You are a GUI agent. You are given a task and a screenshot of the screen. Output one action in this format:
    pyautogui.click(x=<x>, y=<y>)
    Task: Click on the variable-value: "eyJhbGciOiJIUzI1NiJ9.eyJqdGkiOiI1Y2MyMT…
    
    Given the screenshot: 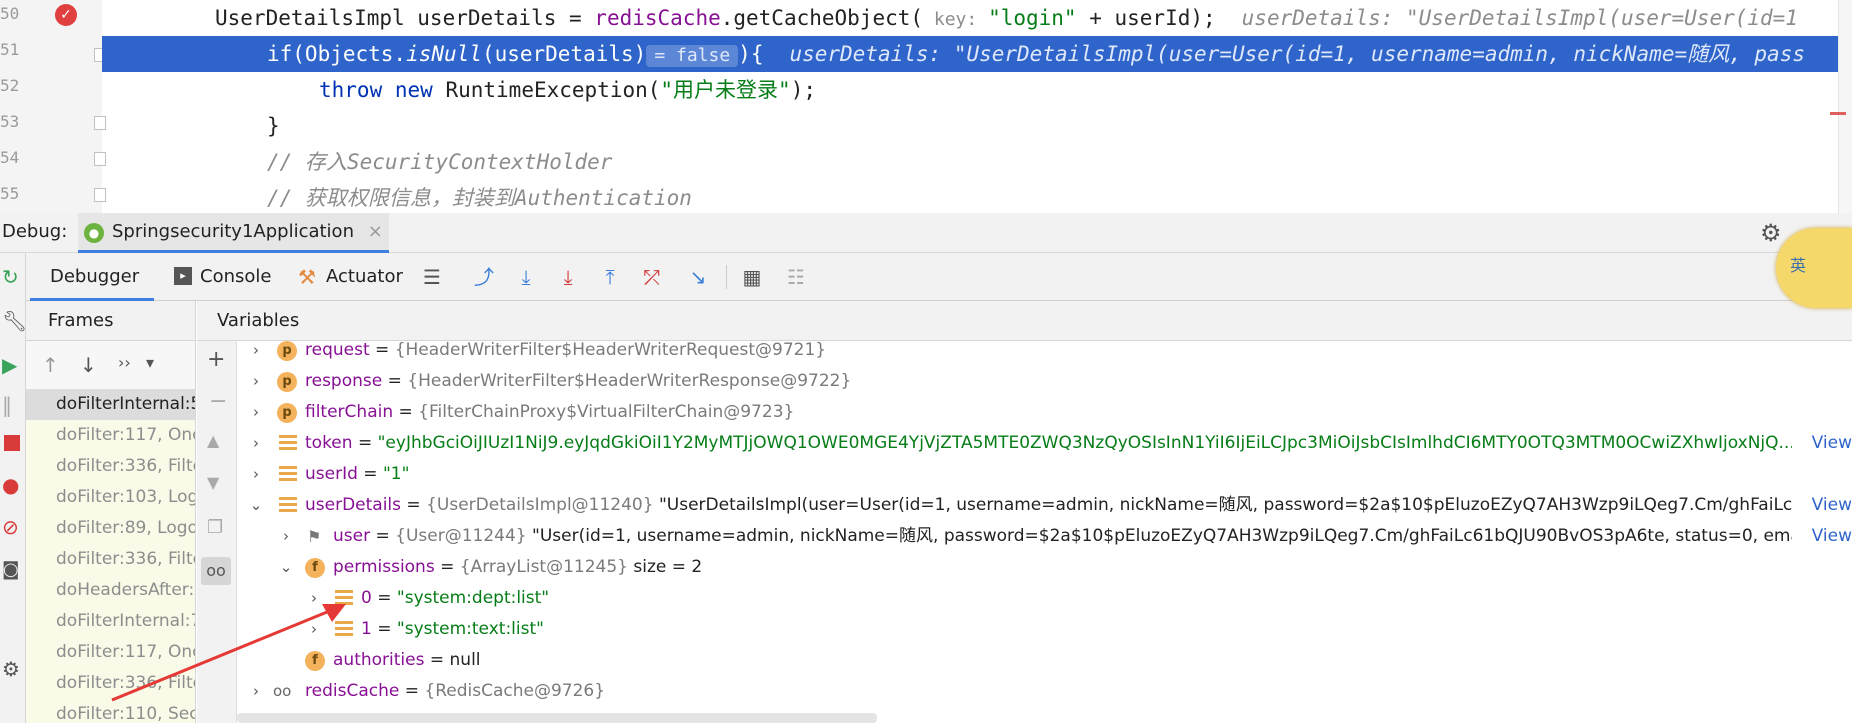 What is the action you would take?
    pyautogui.click(x=1084, y=443)
    